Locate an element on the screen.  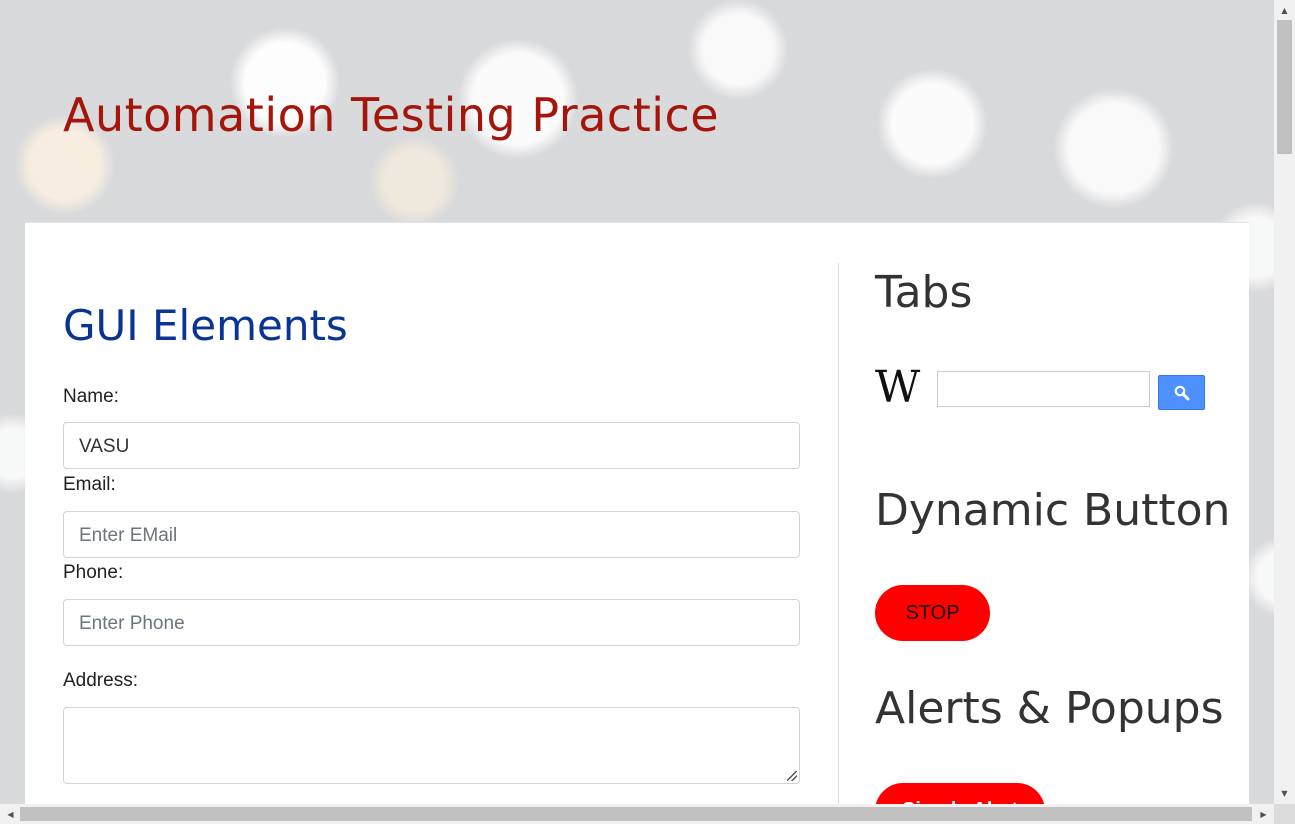
scroll-left-icon: ◀ is located at coordinates (10, 814).